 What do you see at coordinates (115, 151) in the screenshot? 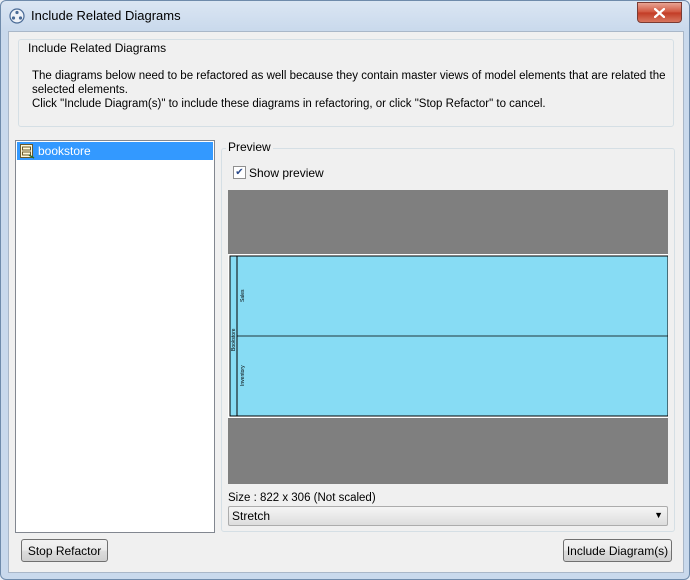
I see `tree-item-bookstore: bookstore` at bounding box center [115, 151].